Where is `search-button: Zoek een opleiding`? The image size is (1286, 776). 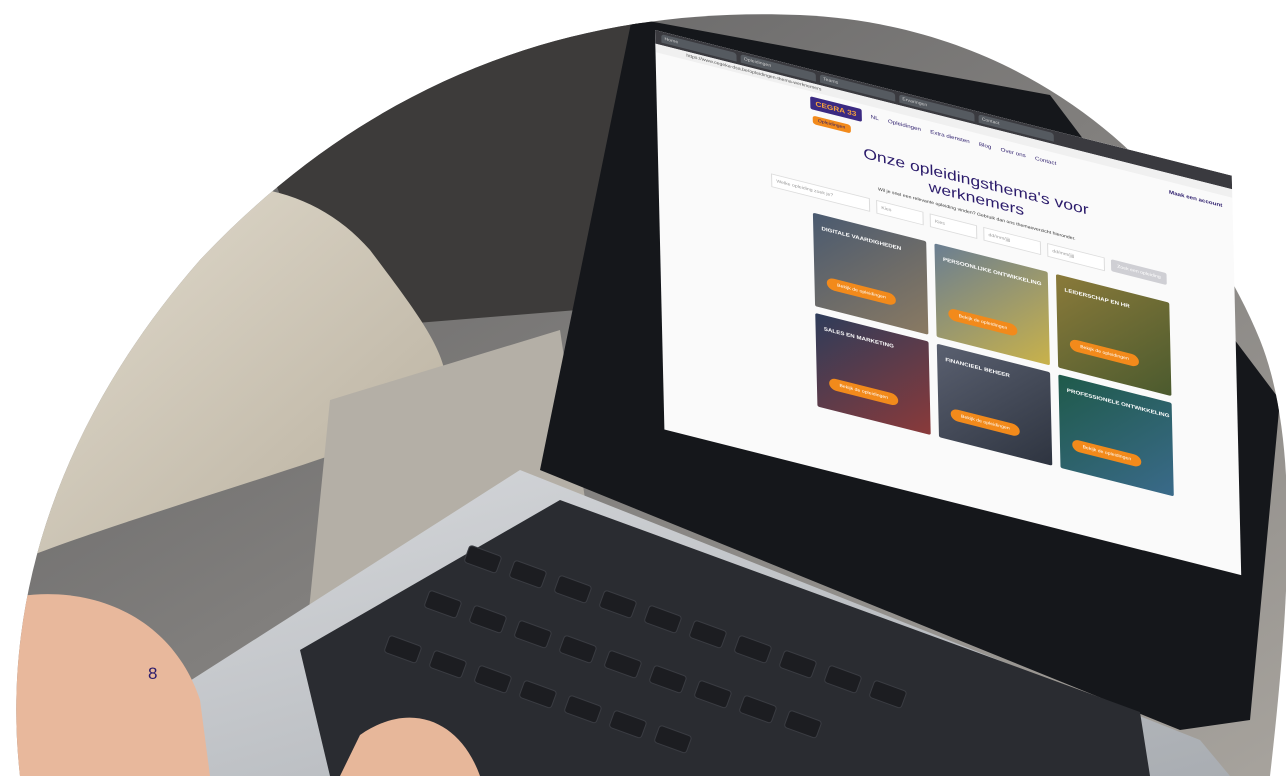 search-button: Zoek een opleiding is located at coordinates (1139, 272).